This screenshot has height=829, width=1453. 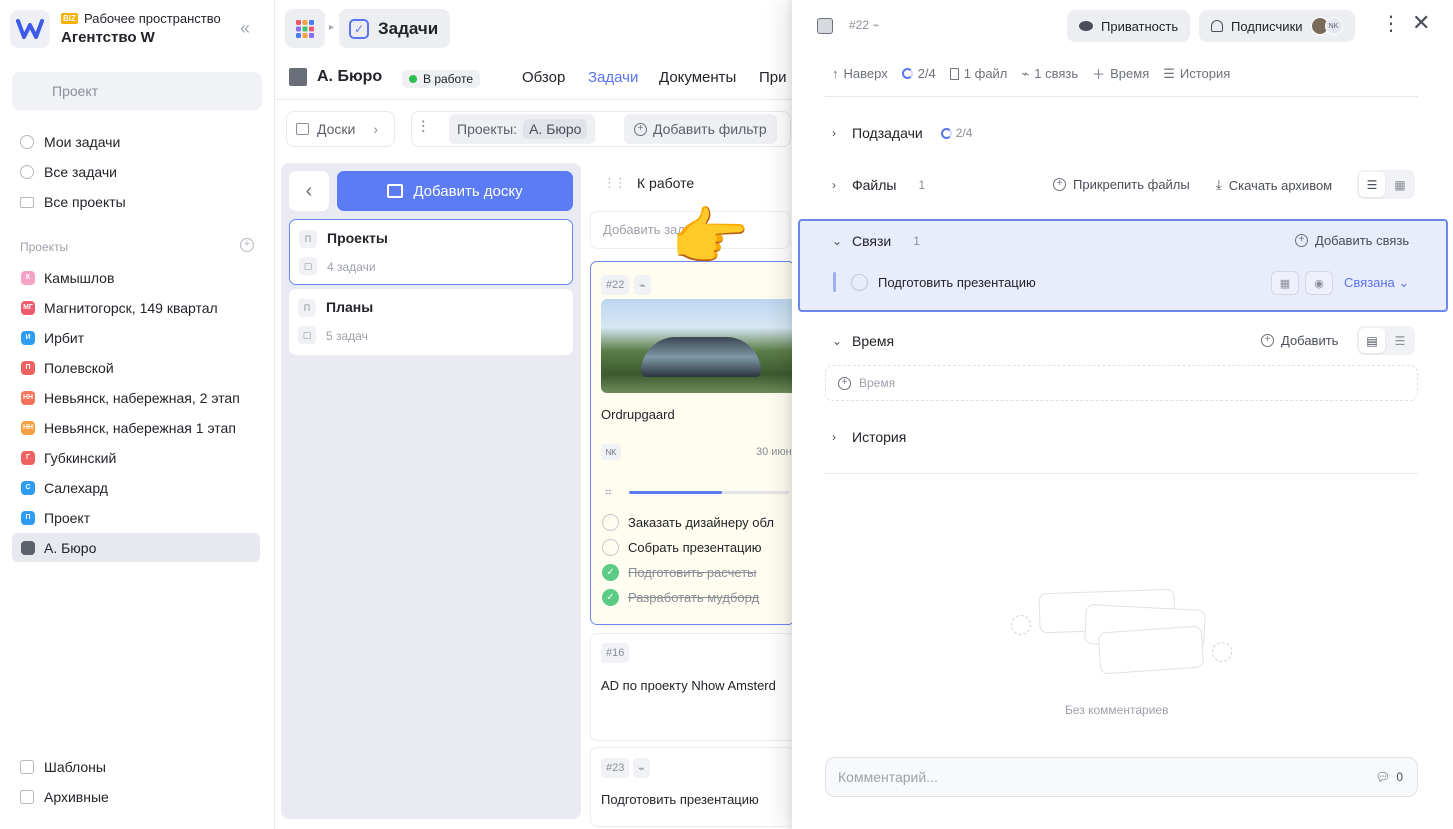 What do you see at coordinates (137, 91) in the screenshot?
I see `search-input: Проект` at bounding box center [137, 91].